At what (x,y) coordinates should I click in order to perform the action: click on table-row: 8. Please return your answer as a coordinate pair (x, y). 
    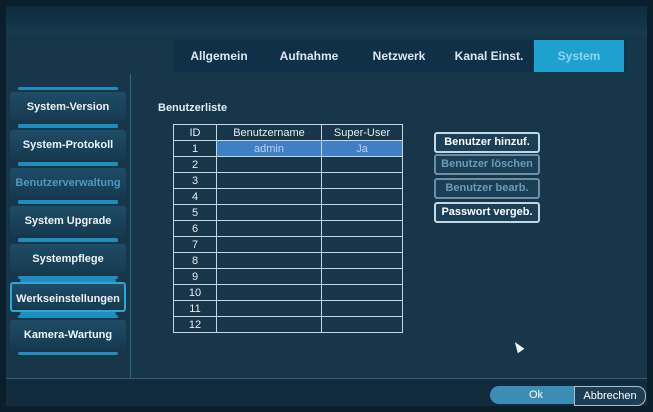
    Looking at the image, I should click on (288, 260).